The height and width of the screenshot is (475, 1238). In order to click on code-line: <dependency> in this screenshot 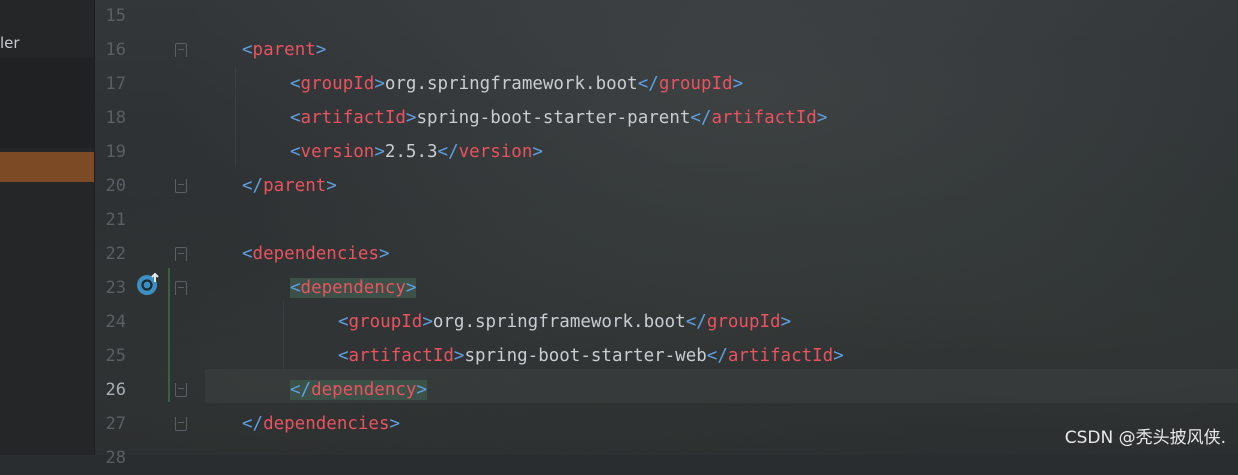, I will do `click(353, 288)`.